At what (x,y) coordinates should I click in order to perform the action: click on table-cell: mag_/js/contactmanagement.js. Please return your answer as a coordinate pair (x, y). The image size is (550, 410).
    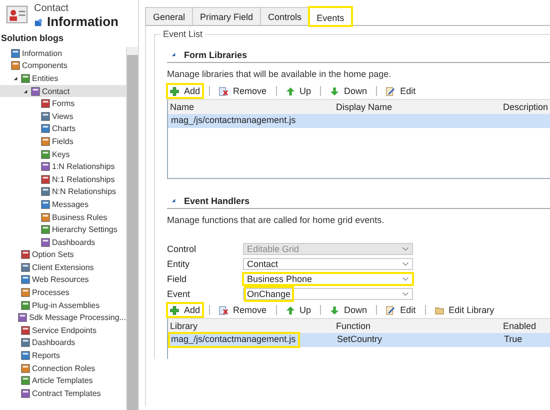
    Looking at the image, I should click on (234, 340).